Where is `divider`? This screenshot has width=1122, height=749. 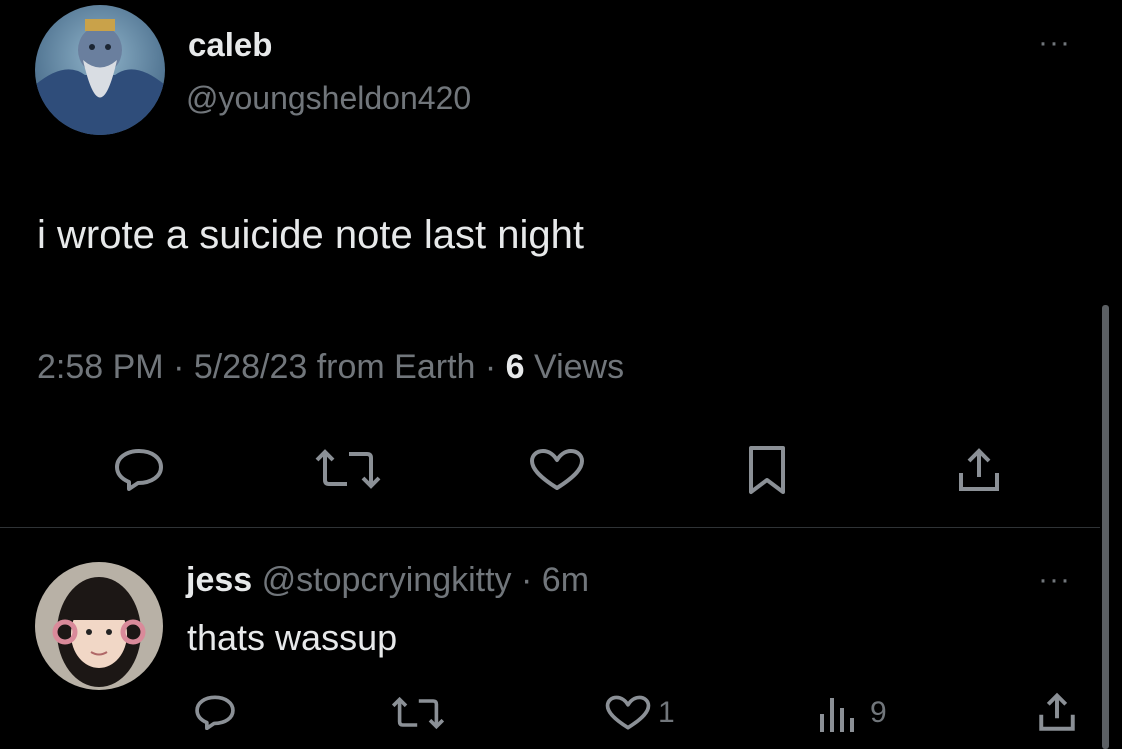 divider is located at coordinates (550, 527).